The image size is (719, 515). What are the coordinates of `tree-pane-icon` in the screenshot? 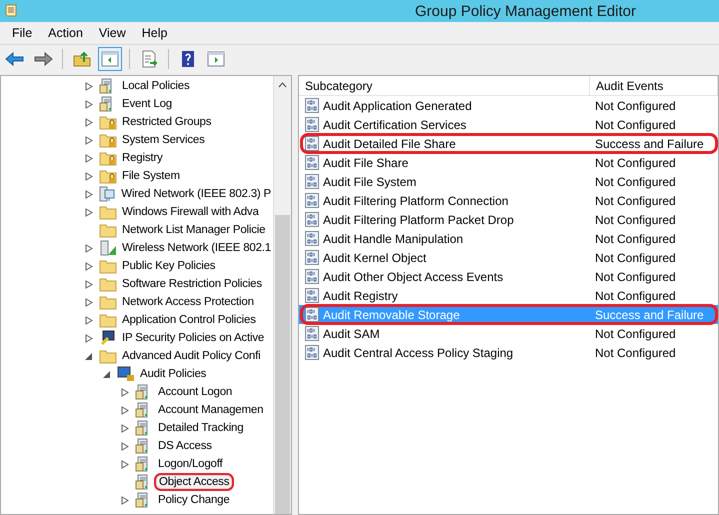 It's located at (110, 59).